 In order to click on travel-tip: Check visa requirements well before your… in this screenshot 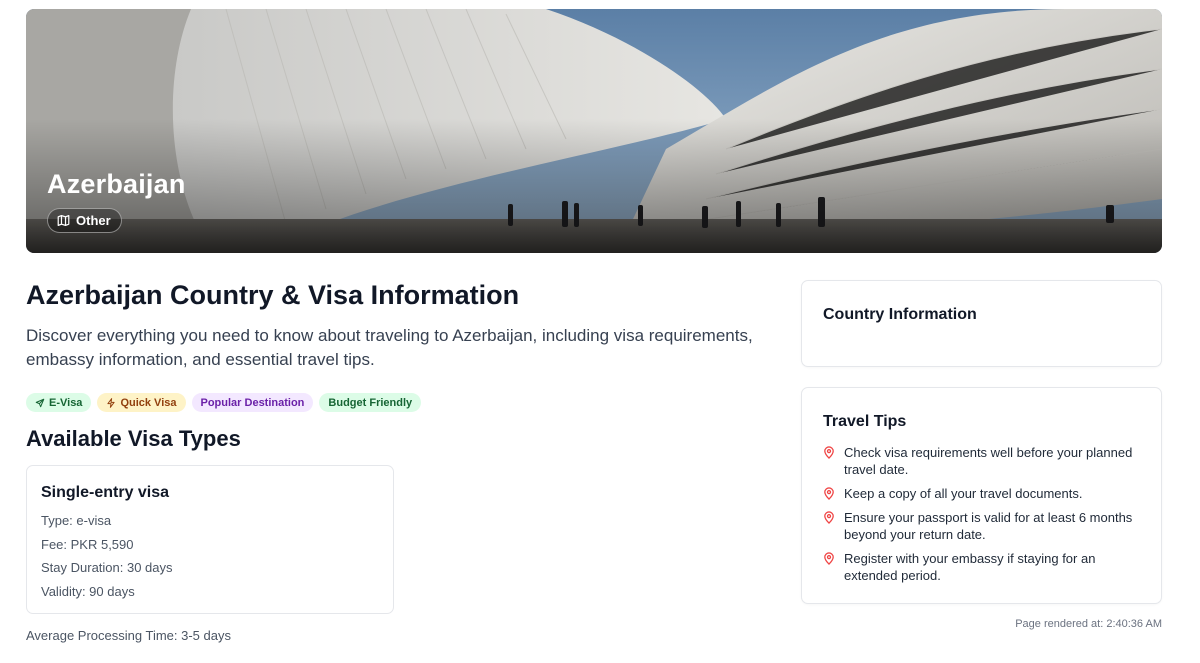, I will do `click(983, 461)`.